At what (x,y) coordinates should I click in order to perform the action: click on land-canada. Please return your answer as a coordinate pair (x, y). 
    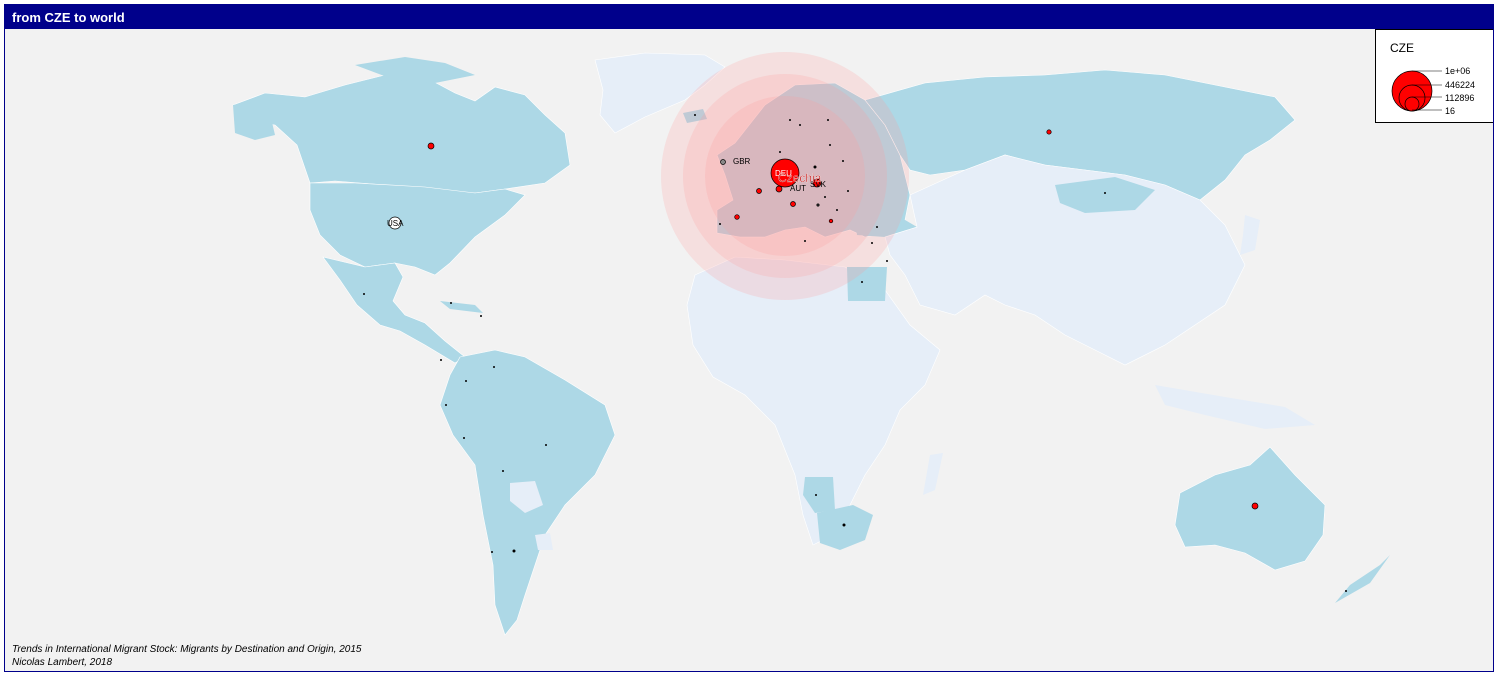
    Looking at the image, I should click on (401, 134).